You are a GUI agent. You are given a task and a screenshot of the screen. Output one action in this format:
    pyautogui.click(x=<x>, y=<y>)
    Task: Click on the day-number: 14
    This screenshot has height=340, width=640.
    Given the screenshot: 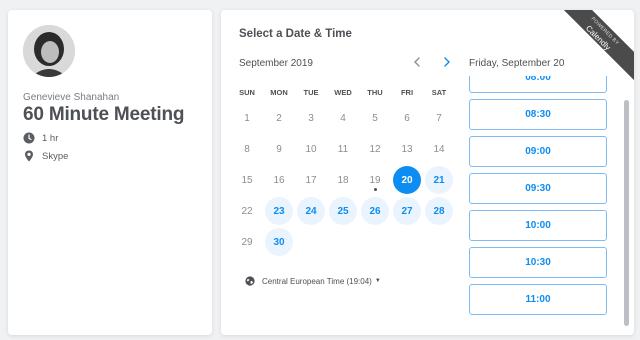 What is the action you would take?
    pyautogui.click(x=439, y=149)
    